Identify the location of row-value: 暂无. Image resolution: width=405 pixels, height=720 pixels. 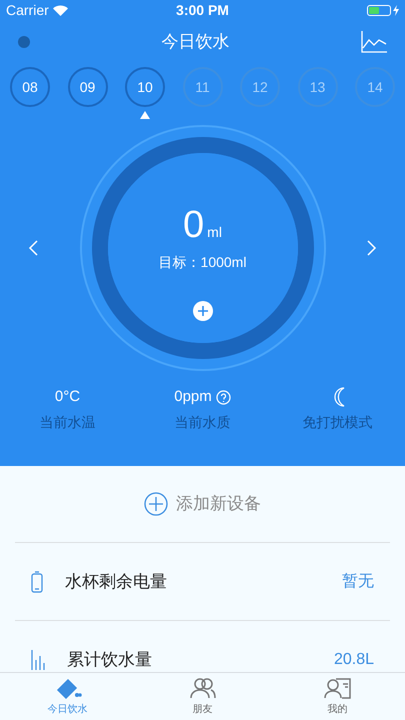
(358, 582).